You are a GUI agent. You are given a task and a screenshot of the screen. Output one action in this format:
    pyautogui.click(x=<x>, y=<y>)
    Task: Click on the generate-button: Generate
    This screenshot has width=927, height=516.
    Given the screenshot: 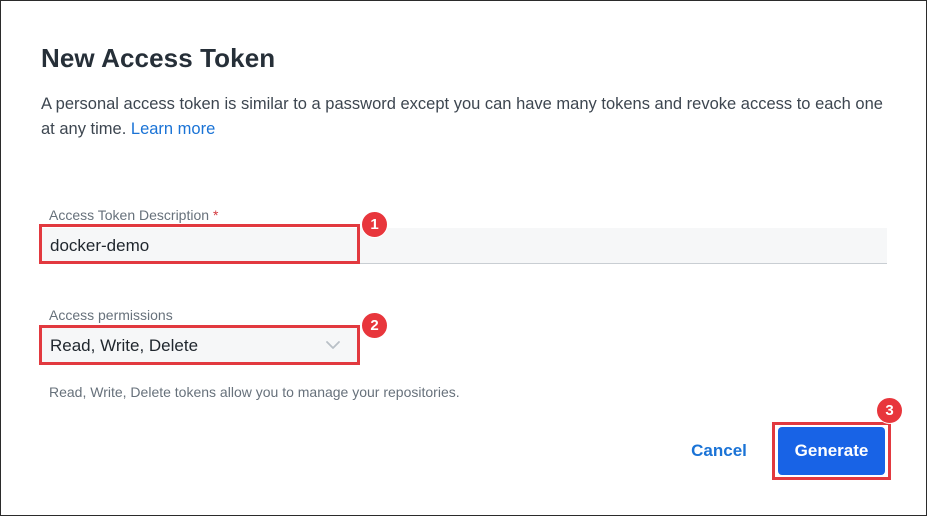 What is the action you would take?
    pyautogui.click(x=831, y=451)
    